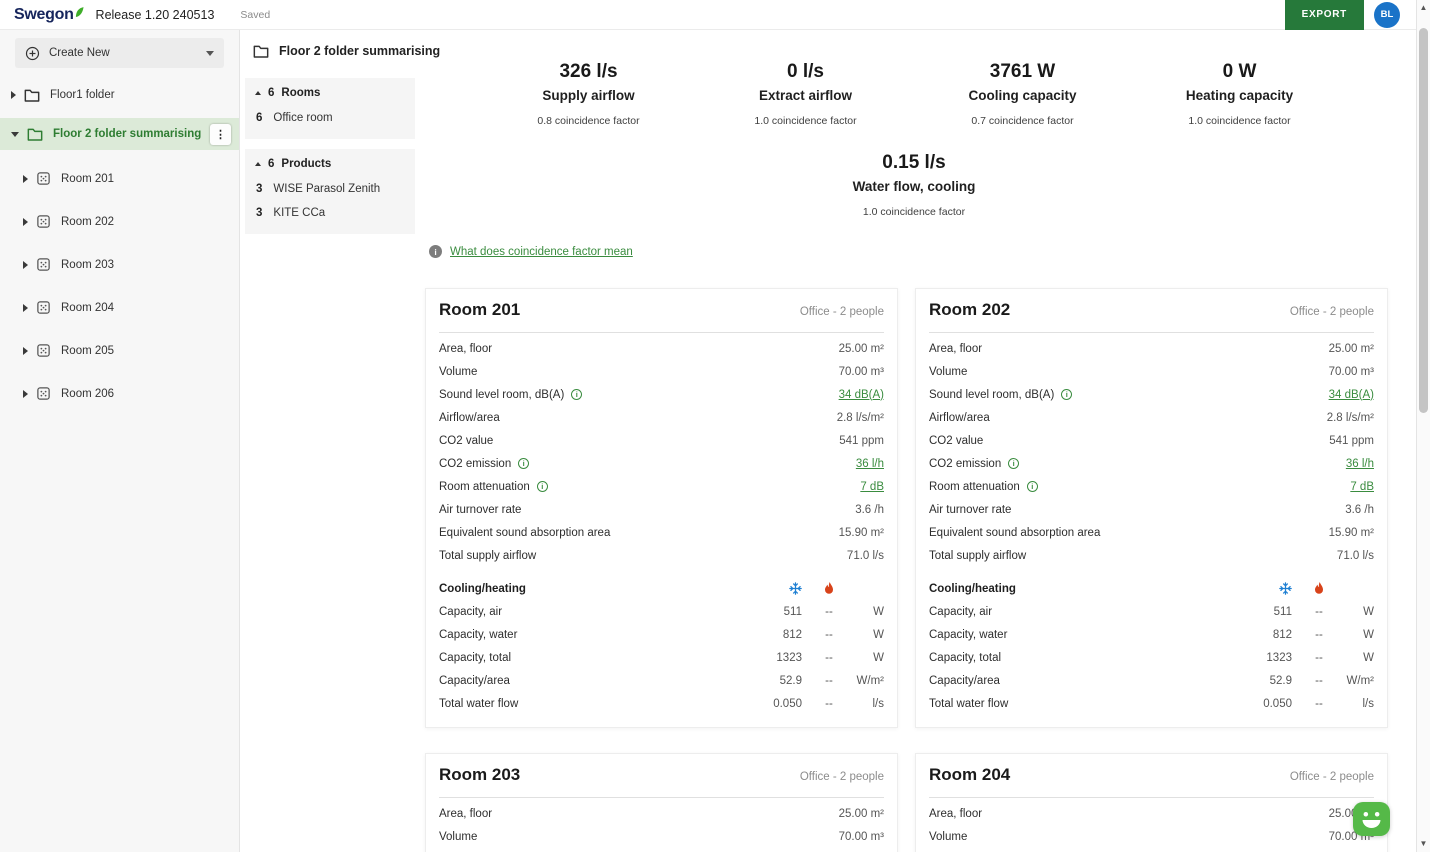 The height and width of the screenshot is (852, 1430). I want to click on scrollbar-thumb, so click(1423, 220).